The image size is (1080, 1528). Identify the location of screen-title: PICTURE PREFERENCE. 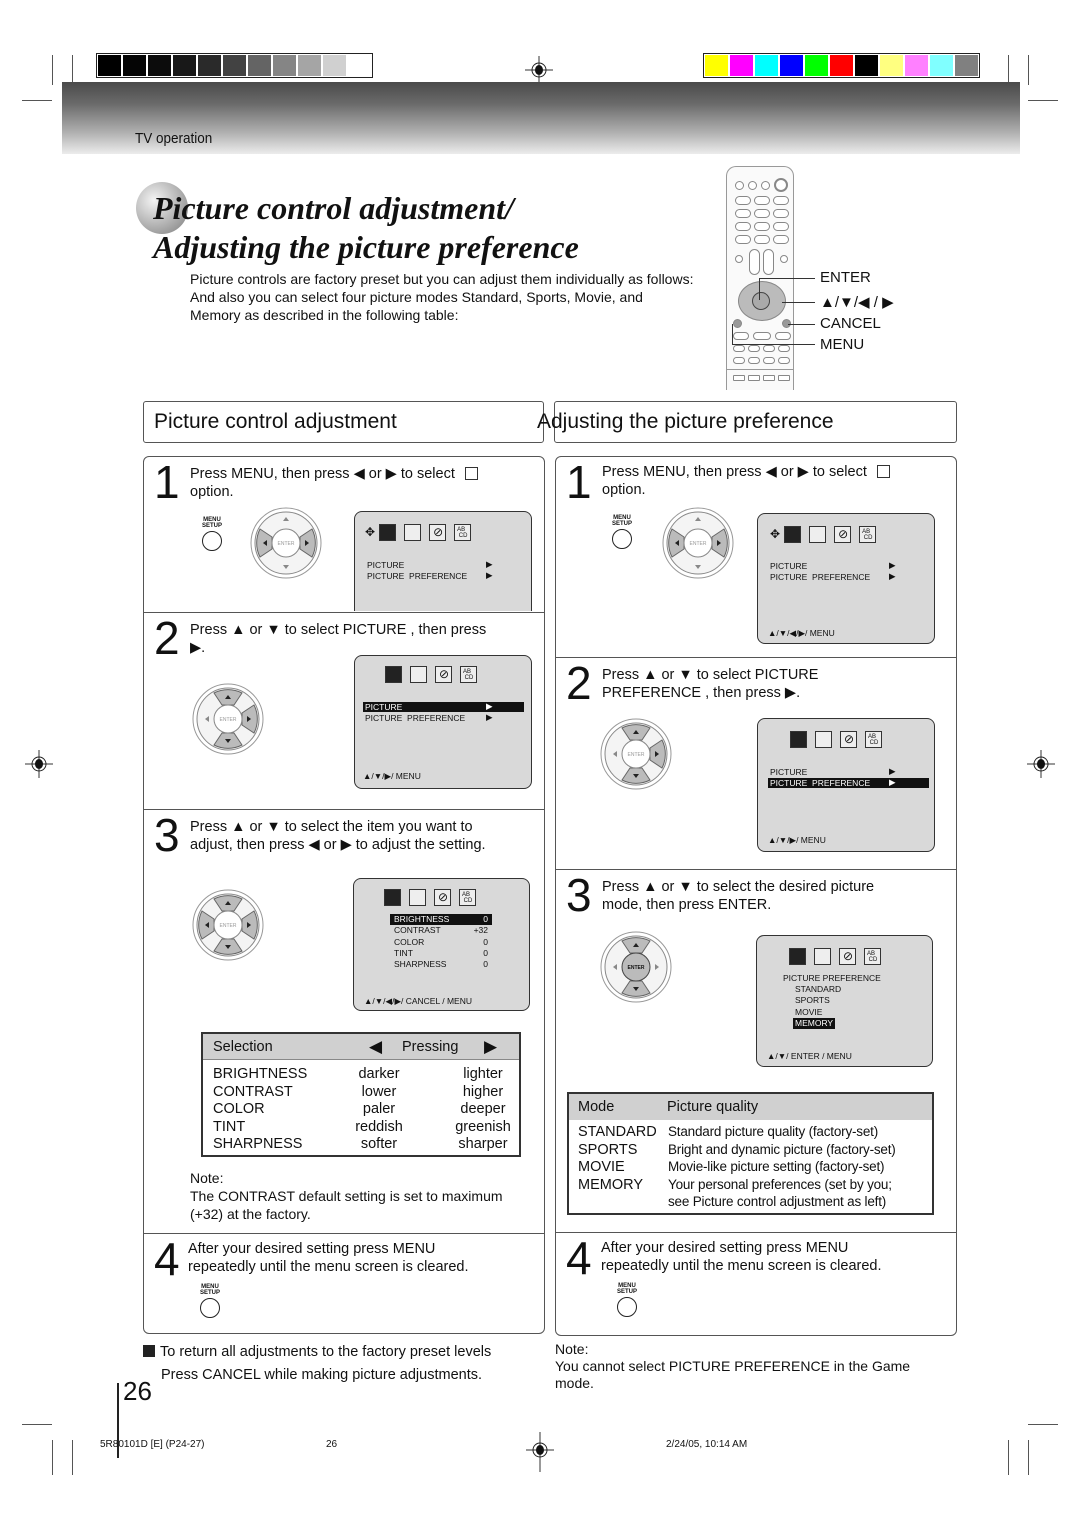
(832, 978).